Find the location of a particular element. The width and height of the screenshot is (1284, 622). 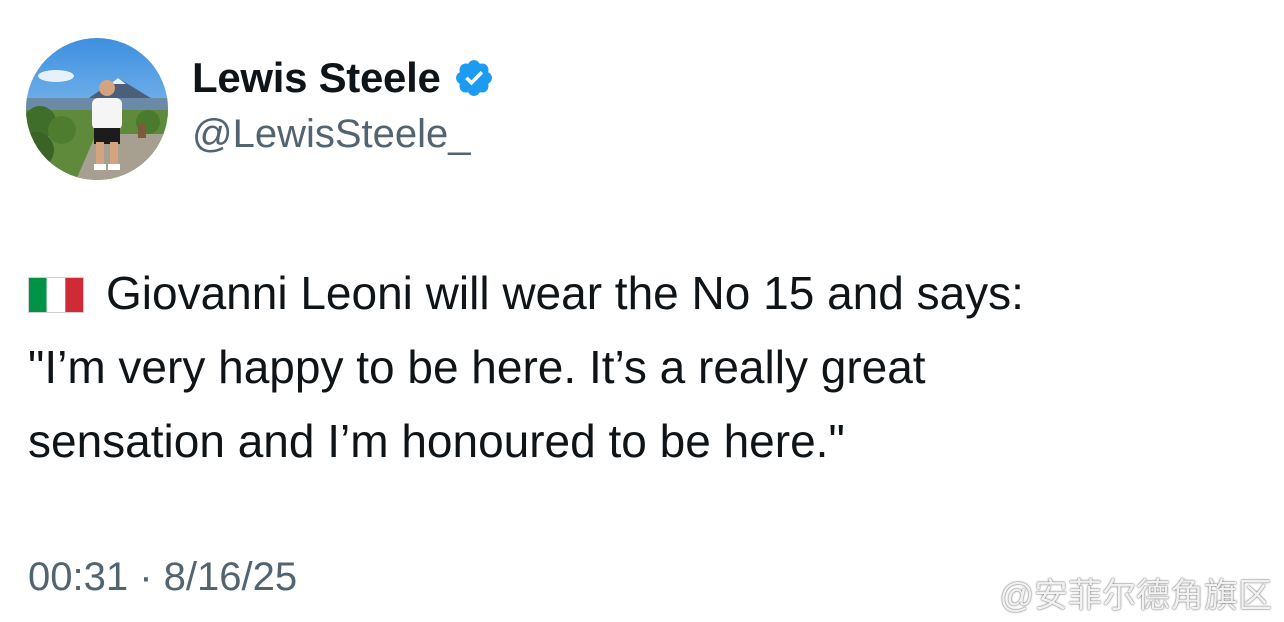

italy-flag-icon is located at coordinates (56, 295).